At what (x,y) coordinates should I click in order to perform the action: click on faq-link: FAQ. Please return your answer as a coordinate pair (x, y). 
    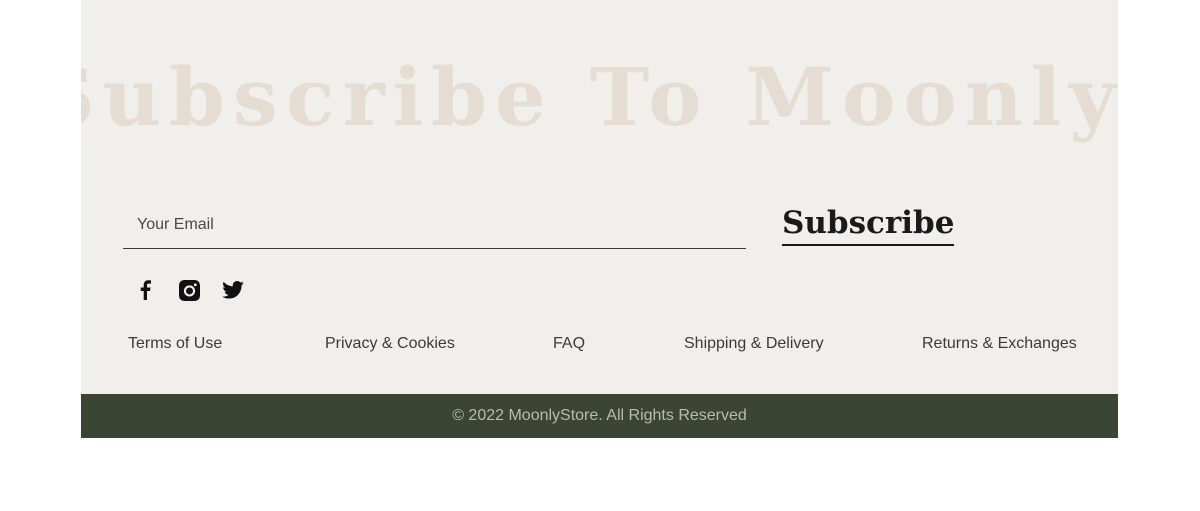
    Looking at the image, I should click on (569, 344).